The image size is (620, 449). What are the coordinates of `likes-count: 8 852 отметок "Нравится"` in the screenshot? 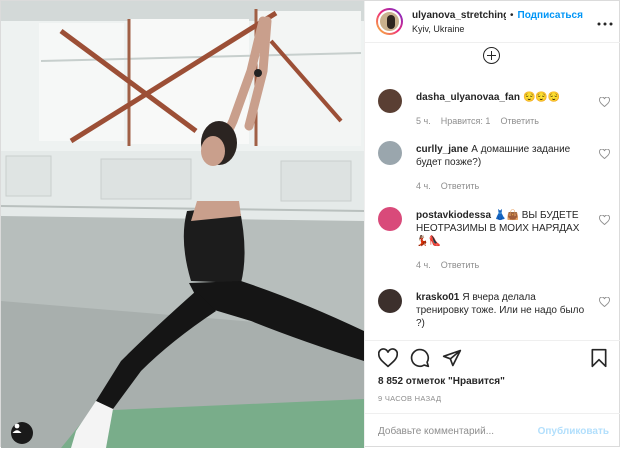 It's located at (441, 381).